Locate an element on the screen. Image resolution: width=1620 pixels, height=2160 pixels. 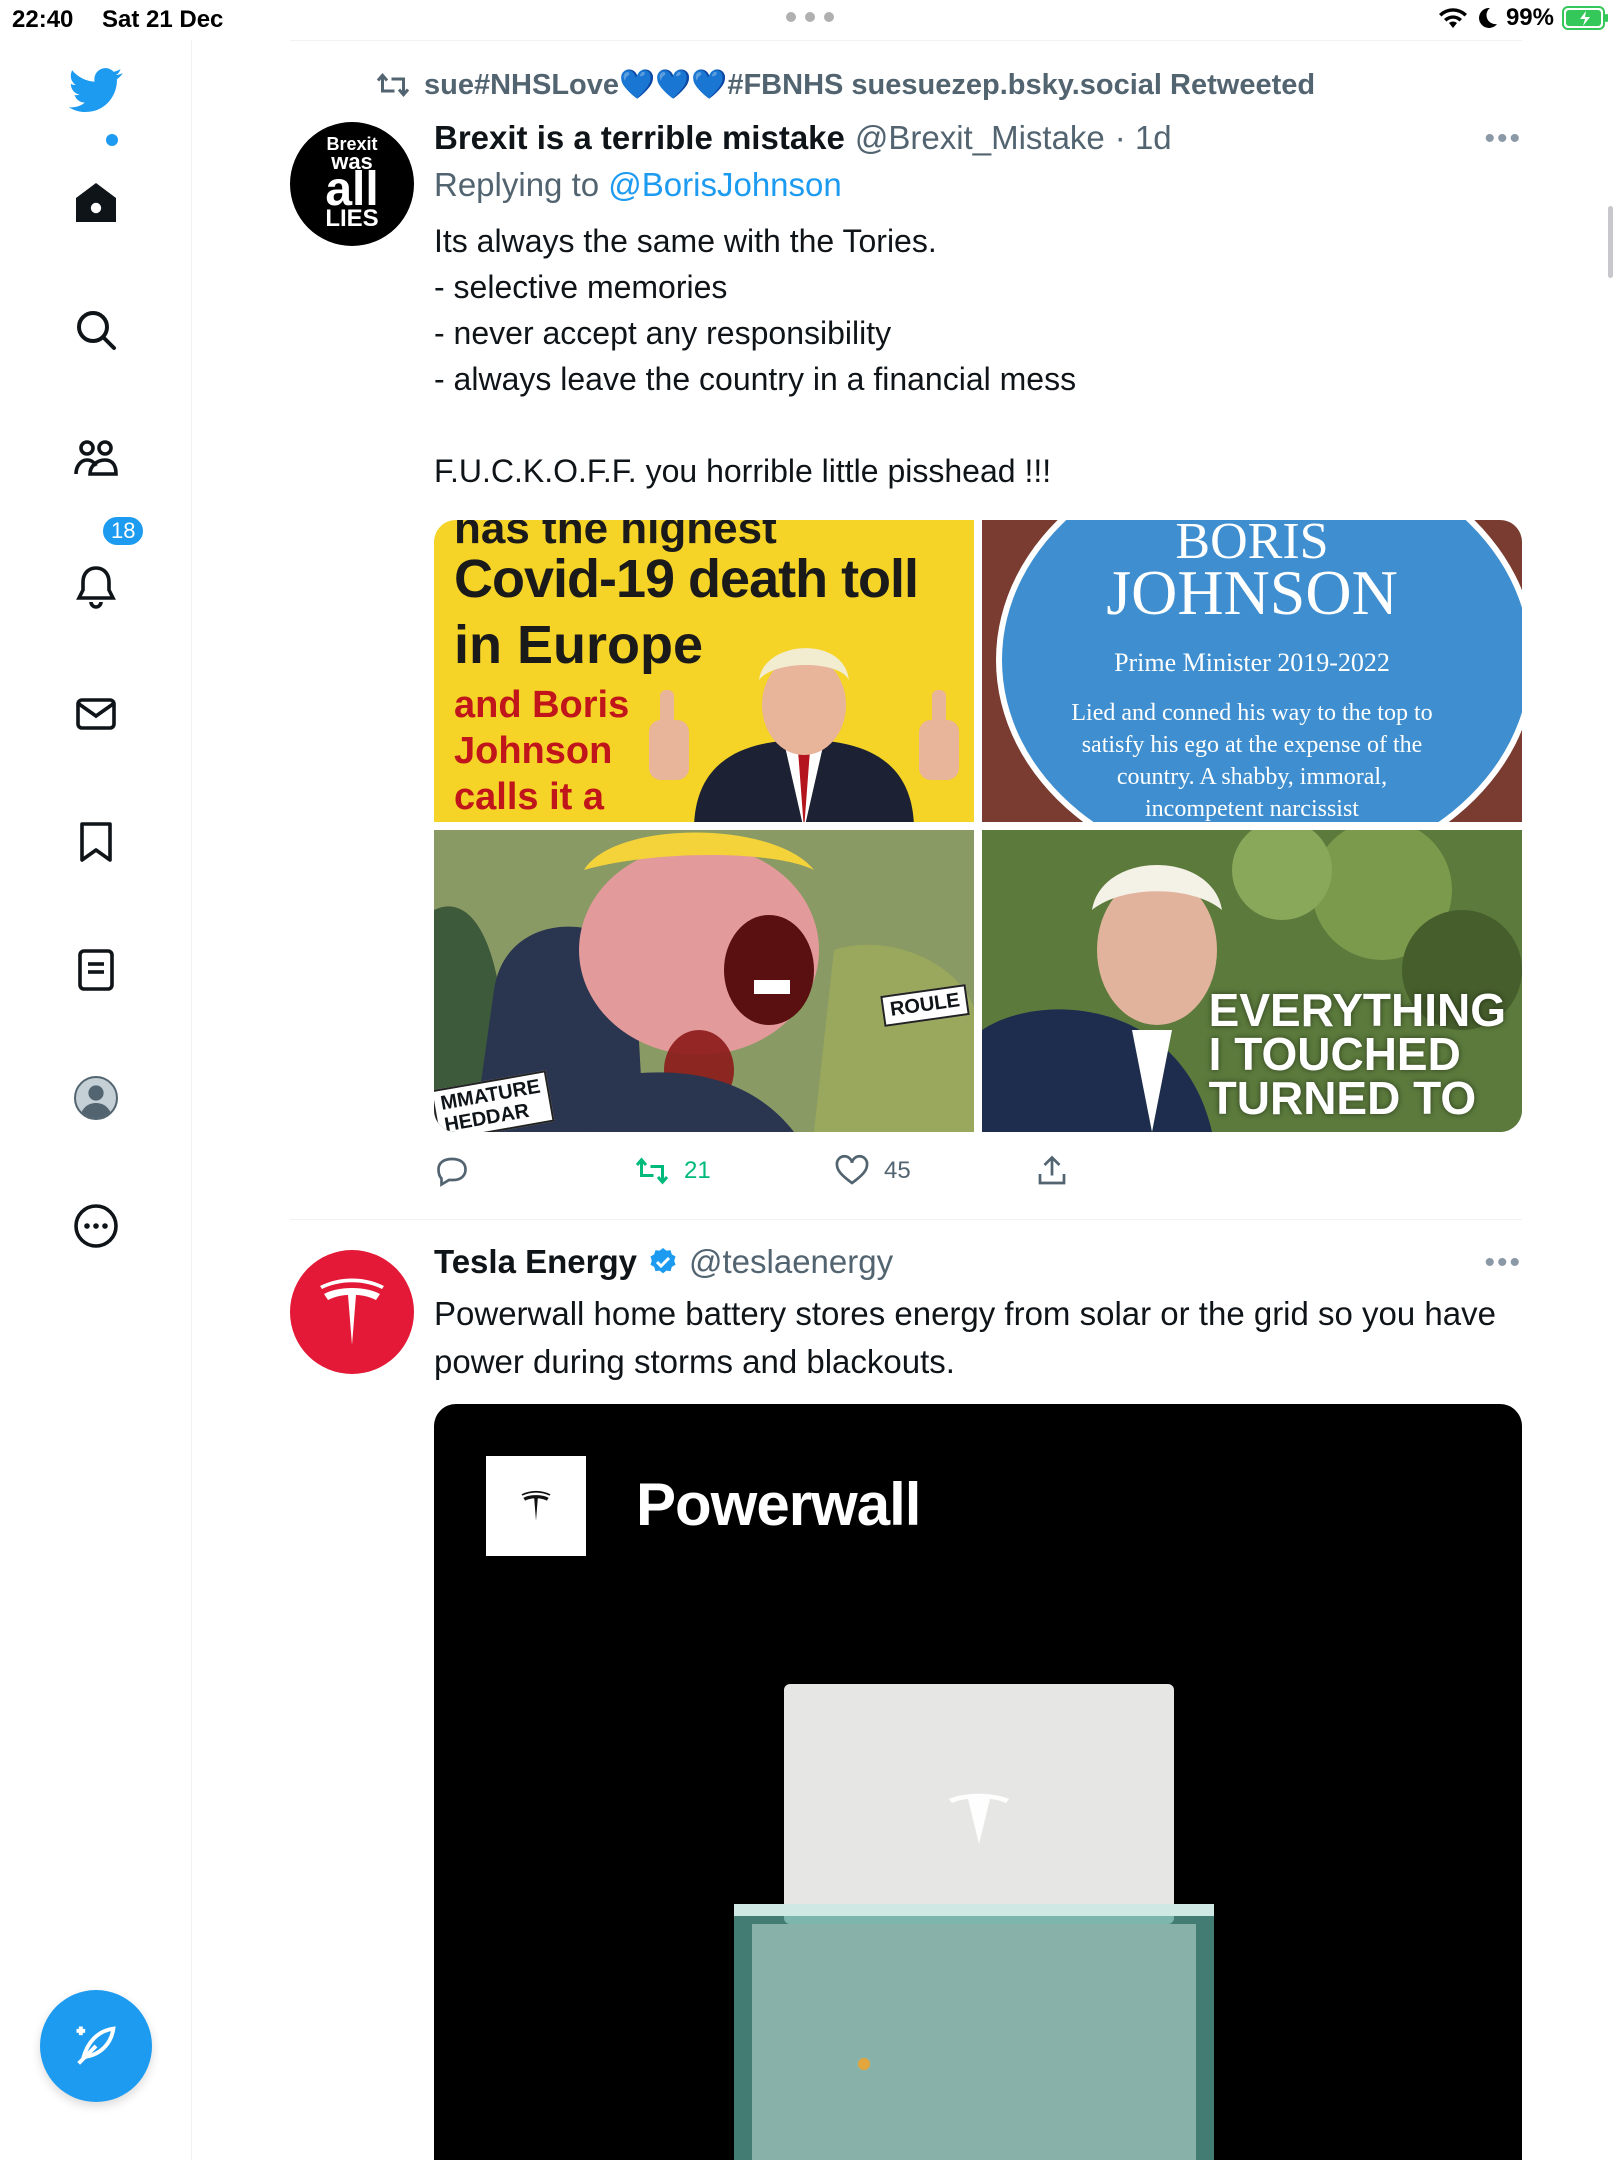
notifications-badge: 18 is located at coordinates (123, 531).